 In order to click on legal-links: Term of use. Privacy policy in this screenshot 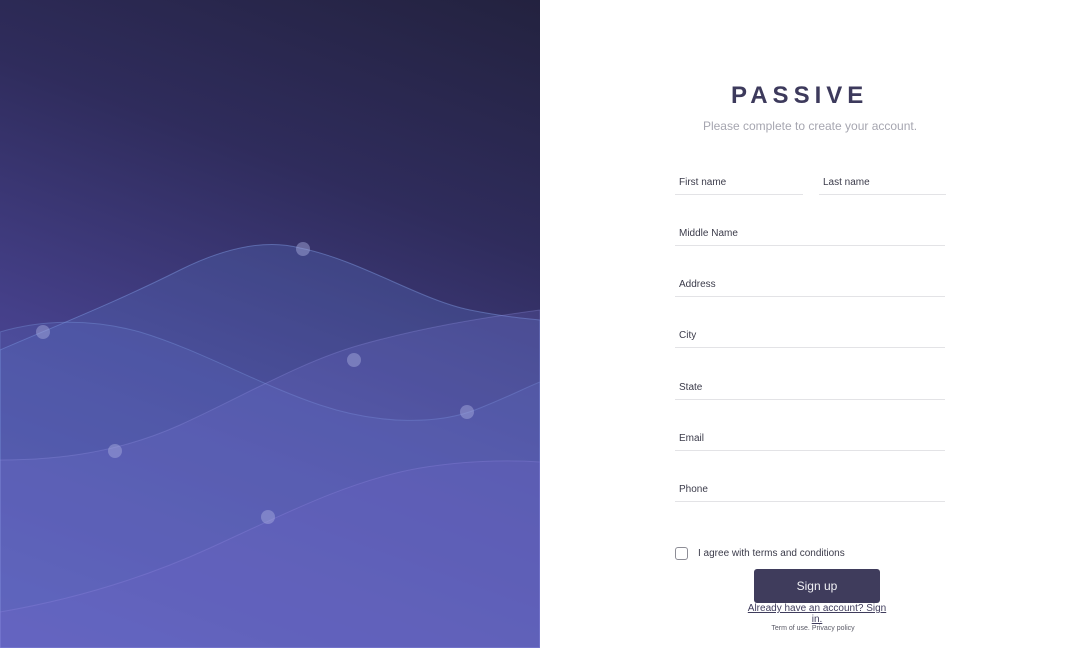, I will do `click(813, 628)`.